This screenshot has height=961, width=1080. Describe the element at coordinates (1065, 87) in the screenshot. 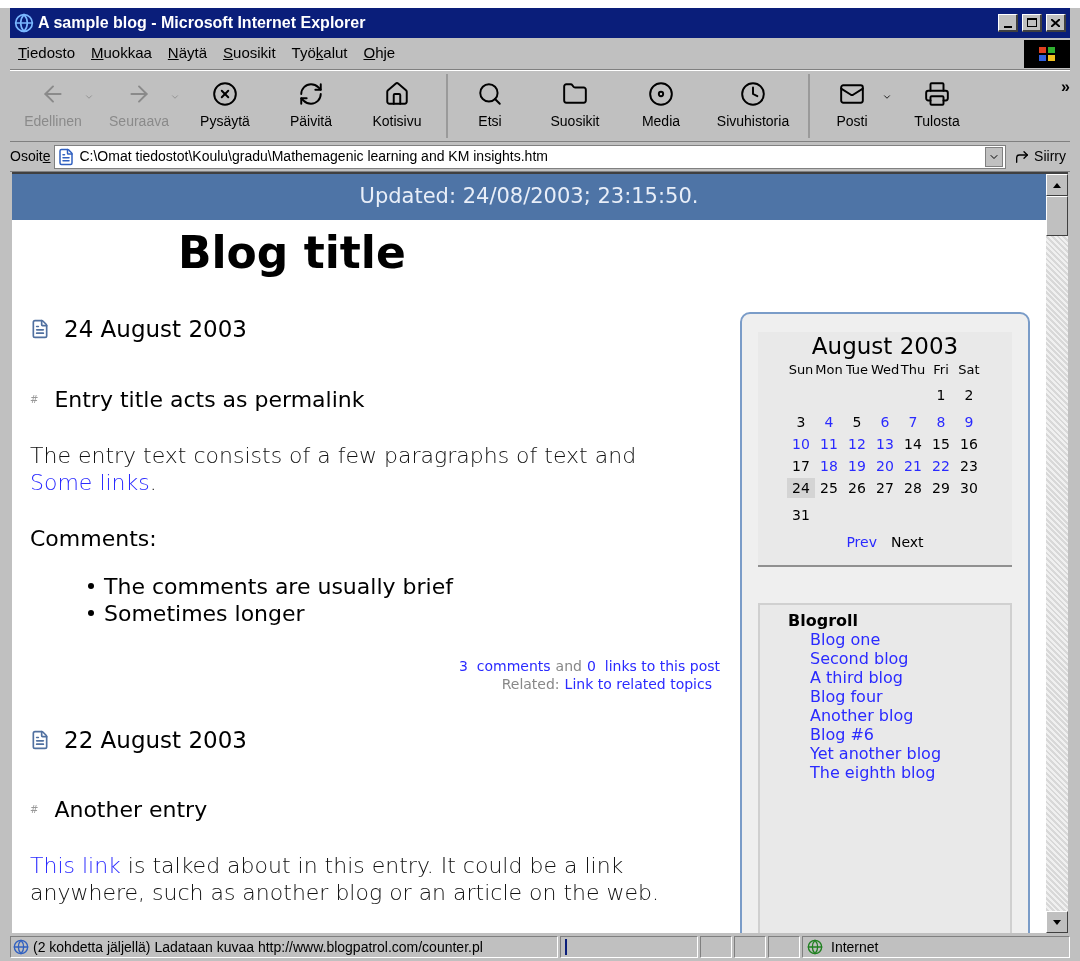

I see `more-button: »` at that location.